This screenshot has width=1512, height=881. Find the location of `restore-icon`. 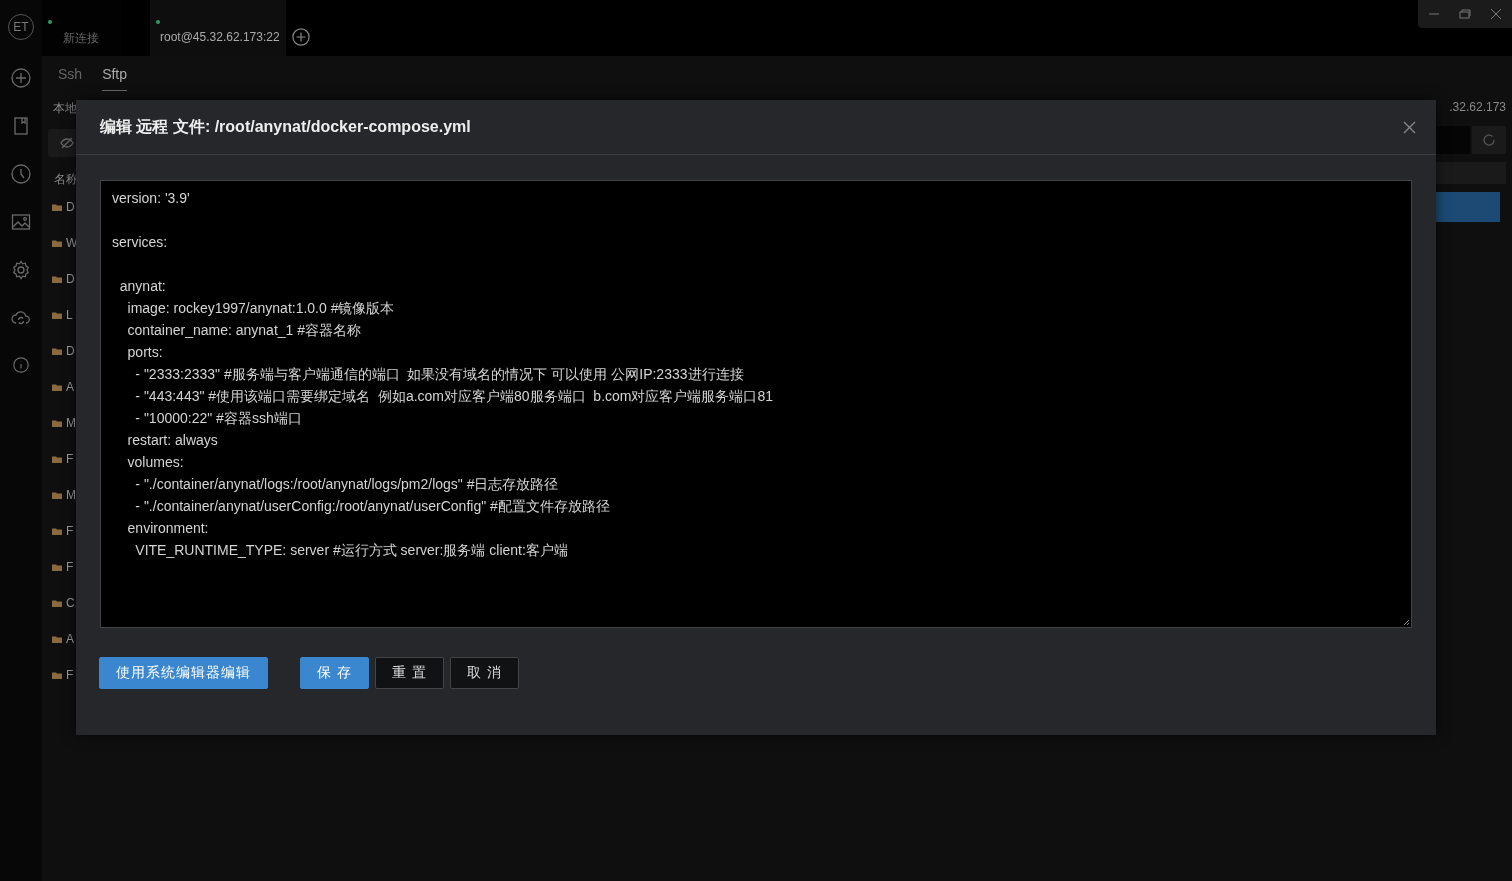

restore-icon is located at coordinates (1465, 14).